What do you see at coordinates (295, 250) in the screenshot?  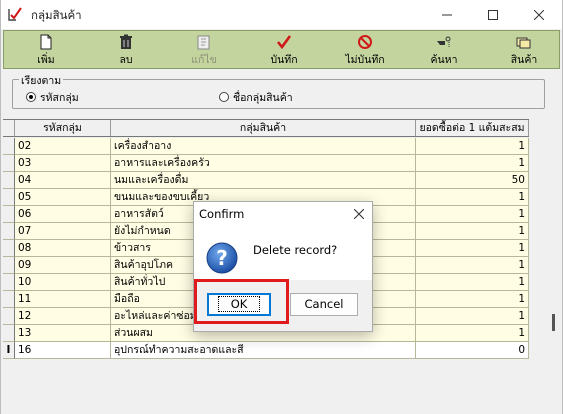 I see `dialog-message: Delete record?` at bounding box center [295, 250].